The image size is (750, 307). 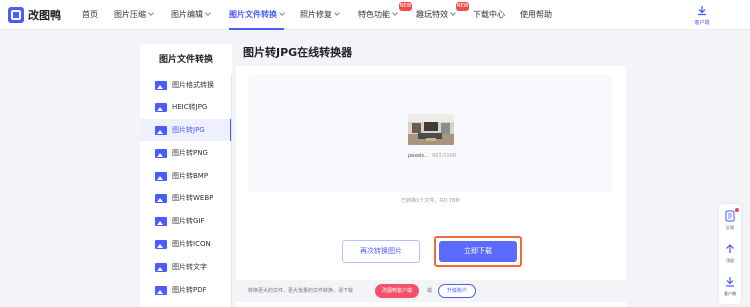 What do you see at coordinates (186, 198) in the screenshot?
I see `sidebar-item-to-webp: 图片转WEBP` at bounding box center [186, 198].